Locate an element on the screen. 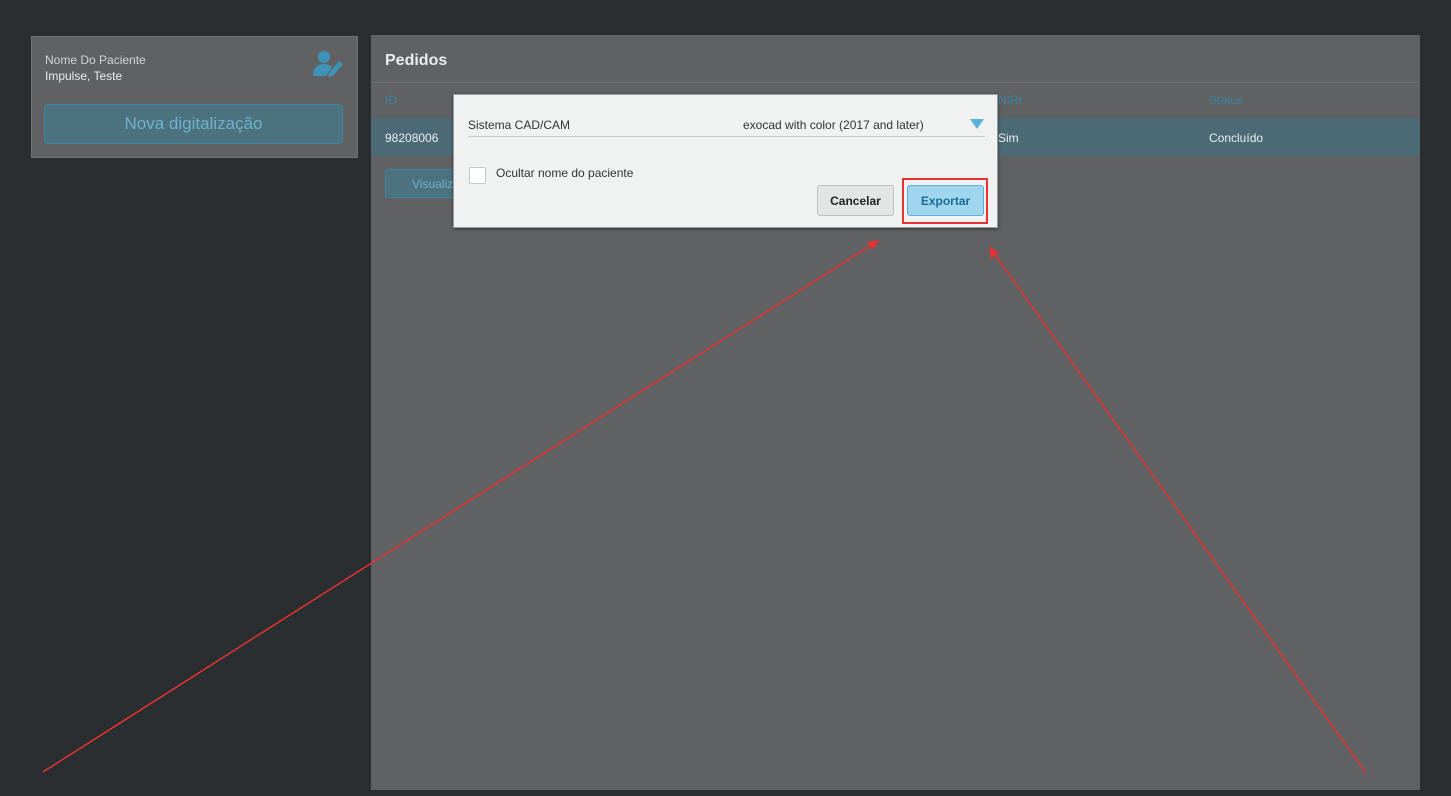 The image size is (1451, 796). order-id-cell: 98208006 is located at coordinates (412, 138).